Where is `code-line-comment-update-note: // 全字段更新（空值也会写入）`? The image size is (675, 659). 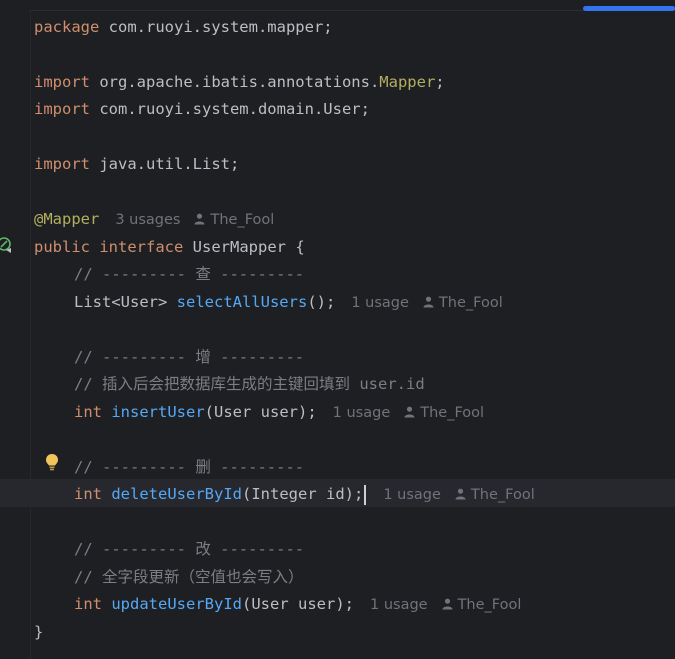
code-line-comment-update-note: // 全字段更新（空值也会写入） is located at coordinates (169, 577).